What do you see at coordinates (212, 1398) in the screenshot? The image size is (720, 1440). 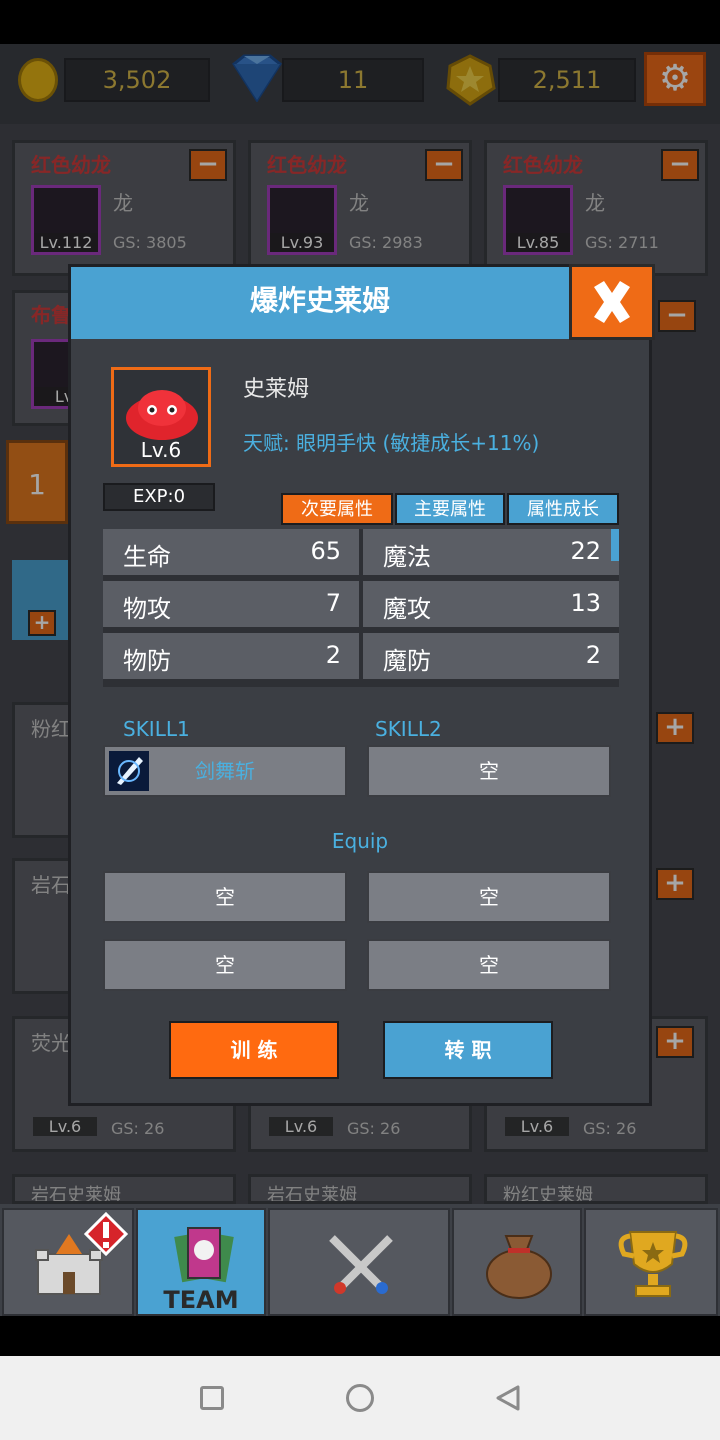 I see `recent-apps-button` at bounding box center [212, 1398].